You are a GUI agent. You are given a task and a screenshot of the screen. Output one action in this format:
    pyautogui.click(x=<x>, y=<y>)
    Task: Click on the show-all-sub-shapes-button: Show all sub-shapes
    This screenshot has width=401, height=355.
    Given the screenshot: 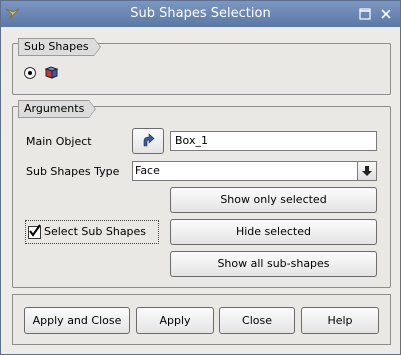 What is the action you would take?
    pyautogui.click(x=273, y=264)
    